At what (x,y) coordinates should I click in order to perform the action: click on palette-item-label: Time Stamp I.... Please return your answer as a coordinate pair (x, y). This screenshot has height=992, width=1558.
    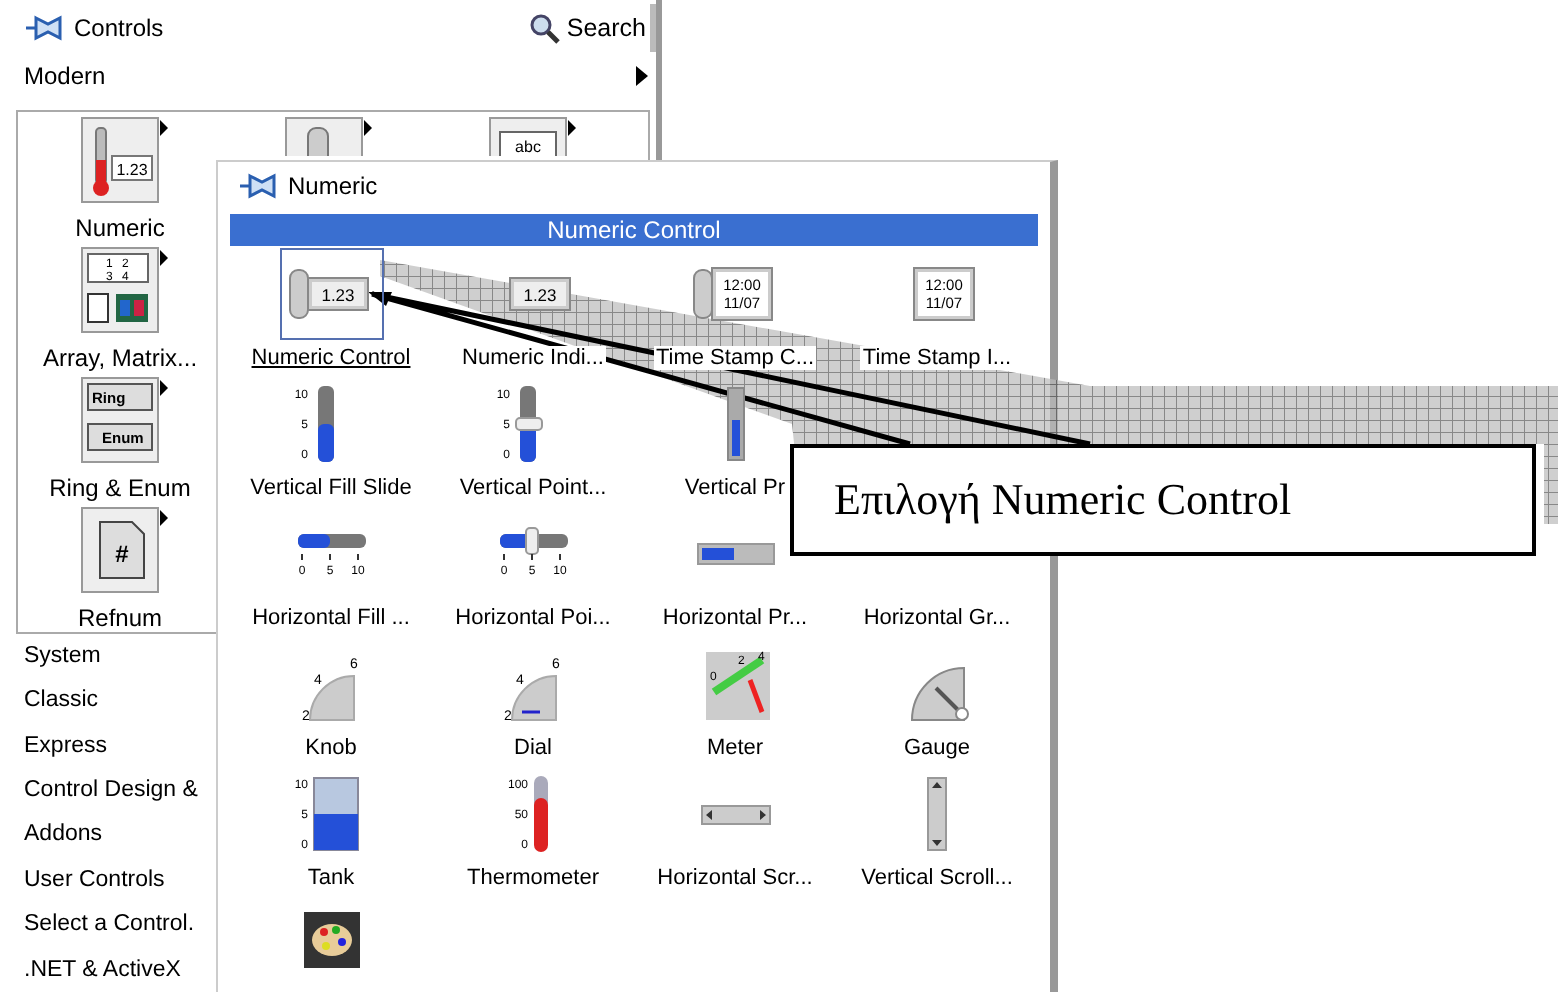
    Looking at the image, I should click on (937, 358).